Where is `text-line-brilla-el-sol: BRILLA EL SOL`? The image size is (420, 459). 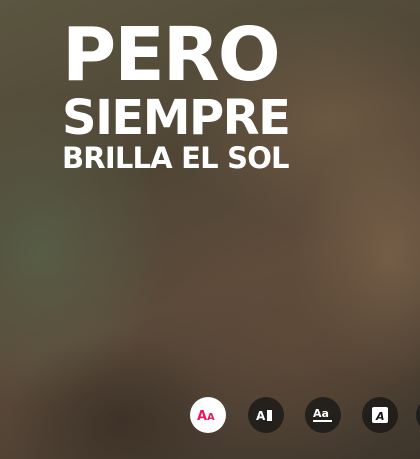 text-line-brilla-el-sol: BRILLA EL SOL is located at coordinates (176, 158).